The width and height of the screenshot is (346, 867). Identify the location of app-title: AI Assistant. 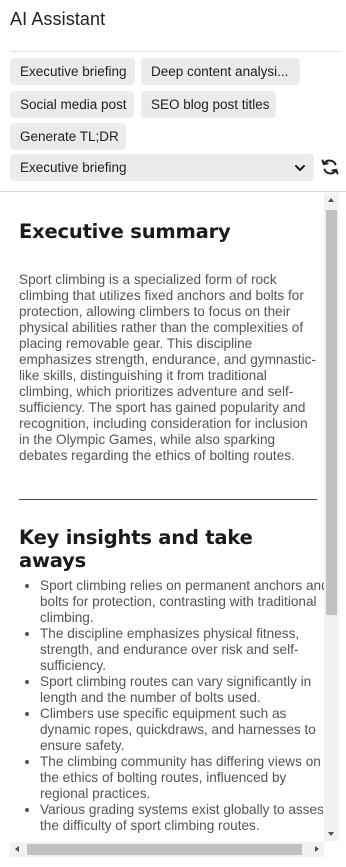
(58, 19).